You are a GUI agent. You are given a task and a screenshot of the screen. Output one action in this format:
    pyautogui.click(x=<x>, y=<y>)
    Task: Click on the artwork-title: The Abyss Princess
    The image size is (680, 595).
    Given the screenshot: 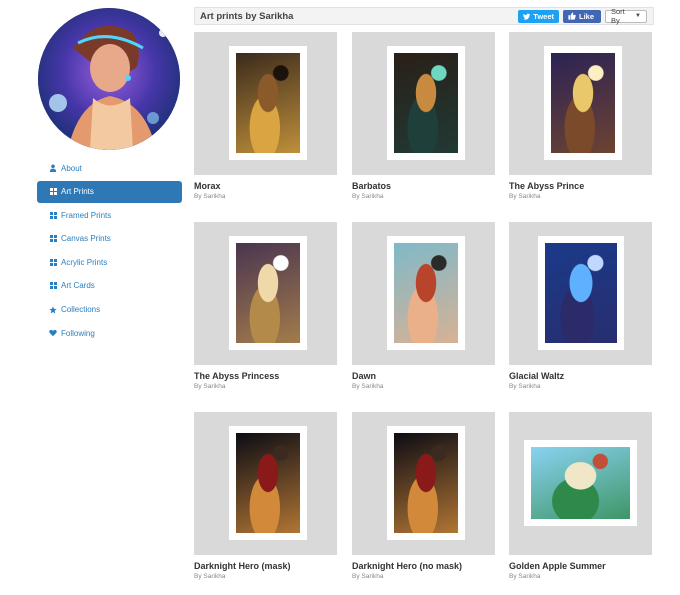 What is the action you would take?
    pyautogui.click(x=236, y=376)
    